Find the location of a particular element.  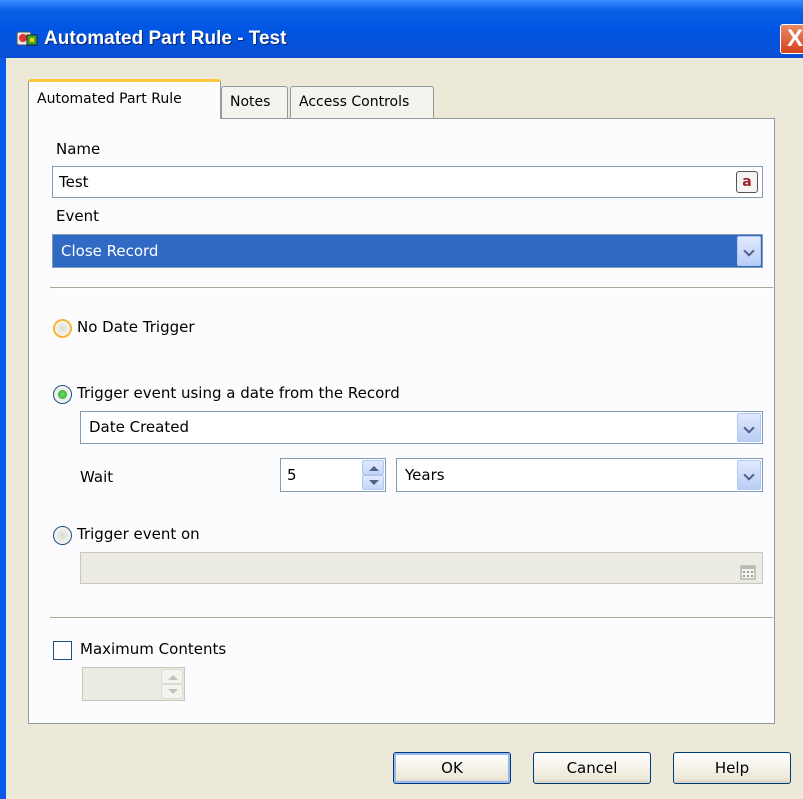

trigger-on-date-field is located at coordinates (421, 568).